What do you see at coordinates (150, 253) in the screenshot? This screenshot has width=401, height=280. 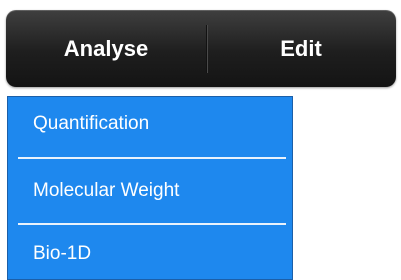 I see `menu-item-bio-1d: Bio-1D` at bounding box center [150, 253].